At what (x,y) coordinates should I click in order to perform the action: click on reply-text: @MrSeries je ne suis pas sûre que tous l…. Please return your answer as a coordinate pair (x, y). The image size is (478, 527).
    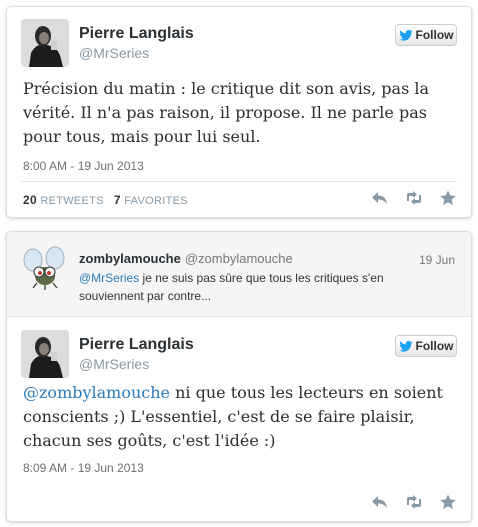
    Looking at the image, I should click on (255, 287).